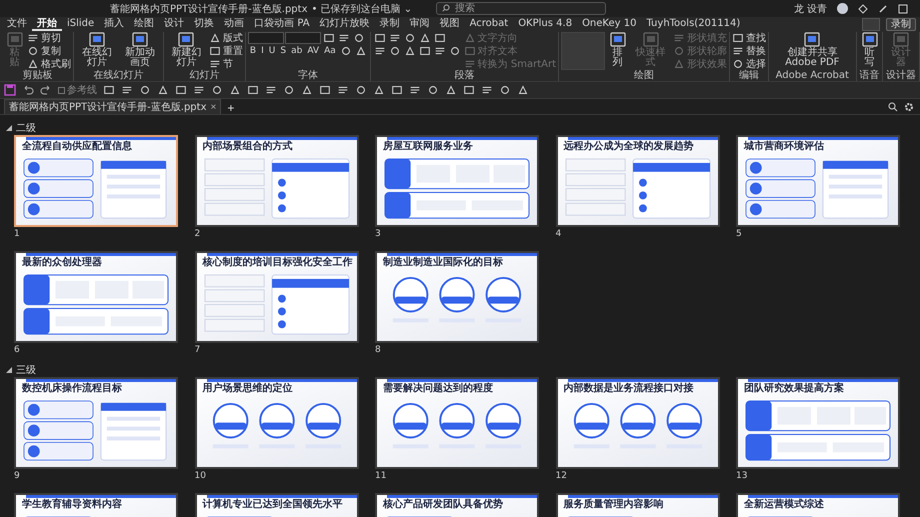  What do you see at coordinates (248, 388) in the screenshot?
I see `slide-title: 用户场景思维的定位` at bounding box center [248, 388].